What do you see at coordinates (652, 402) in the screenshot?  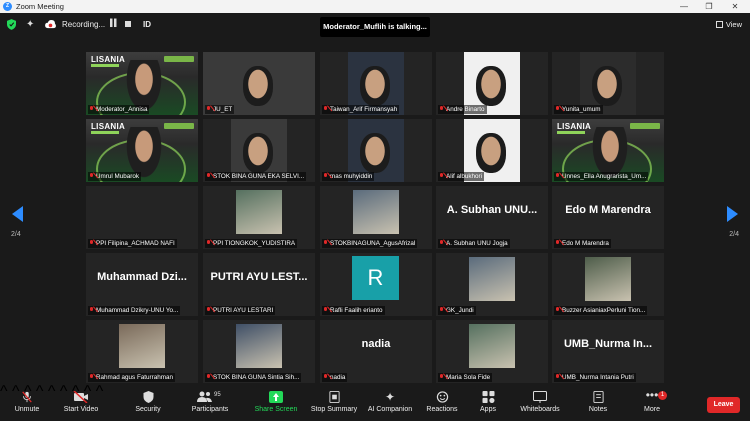 I see `more-button: ••• More` at bounding box center [652, 402].